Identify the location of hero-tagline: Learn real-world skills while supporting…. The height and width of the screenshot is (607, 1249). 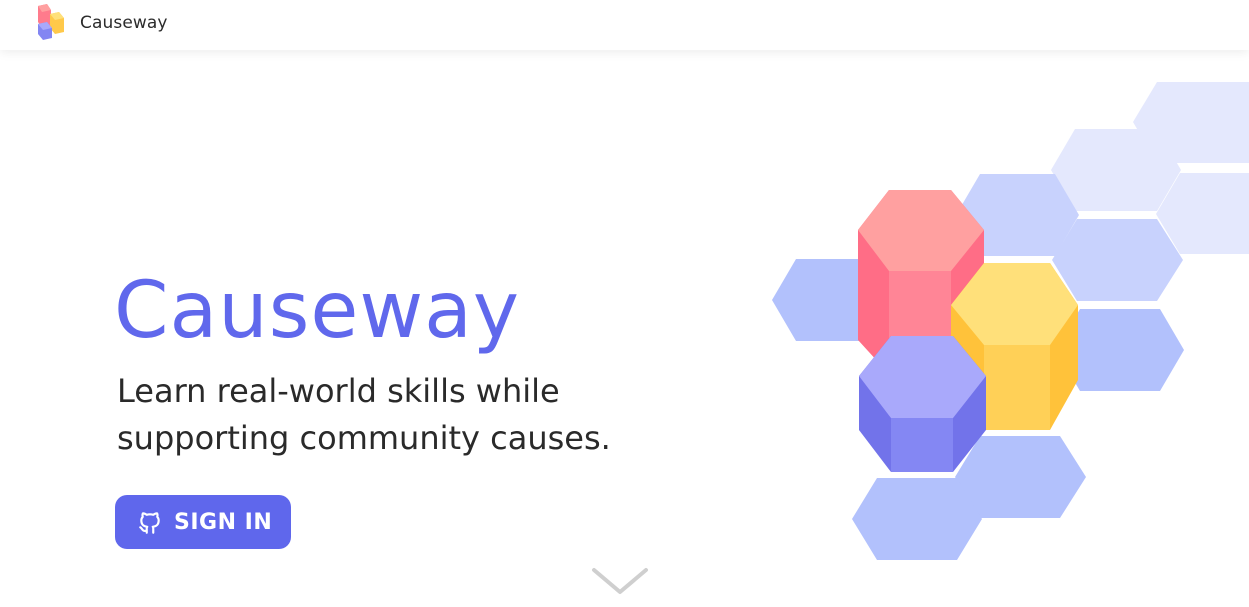
(364, 414).